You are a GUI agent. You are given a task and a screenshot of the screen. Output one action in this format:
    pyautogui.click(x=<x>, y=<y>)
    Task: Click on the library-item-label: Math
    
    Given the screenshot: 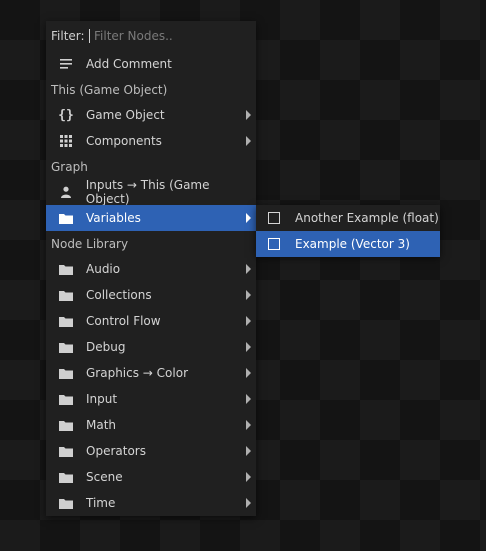 What is the action you would take?
    pyautogui.click(x=101, y=425)
    